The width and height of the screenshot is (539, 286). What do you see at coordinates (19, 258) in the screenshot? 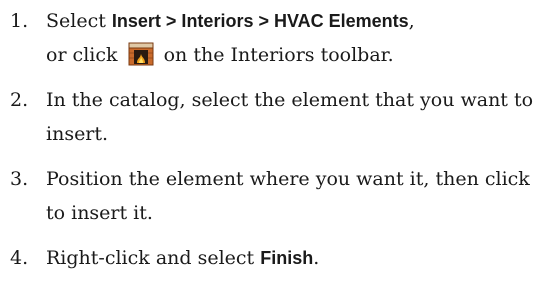
I see `step-number: 4.` at bounding box center [19, 258].